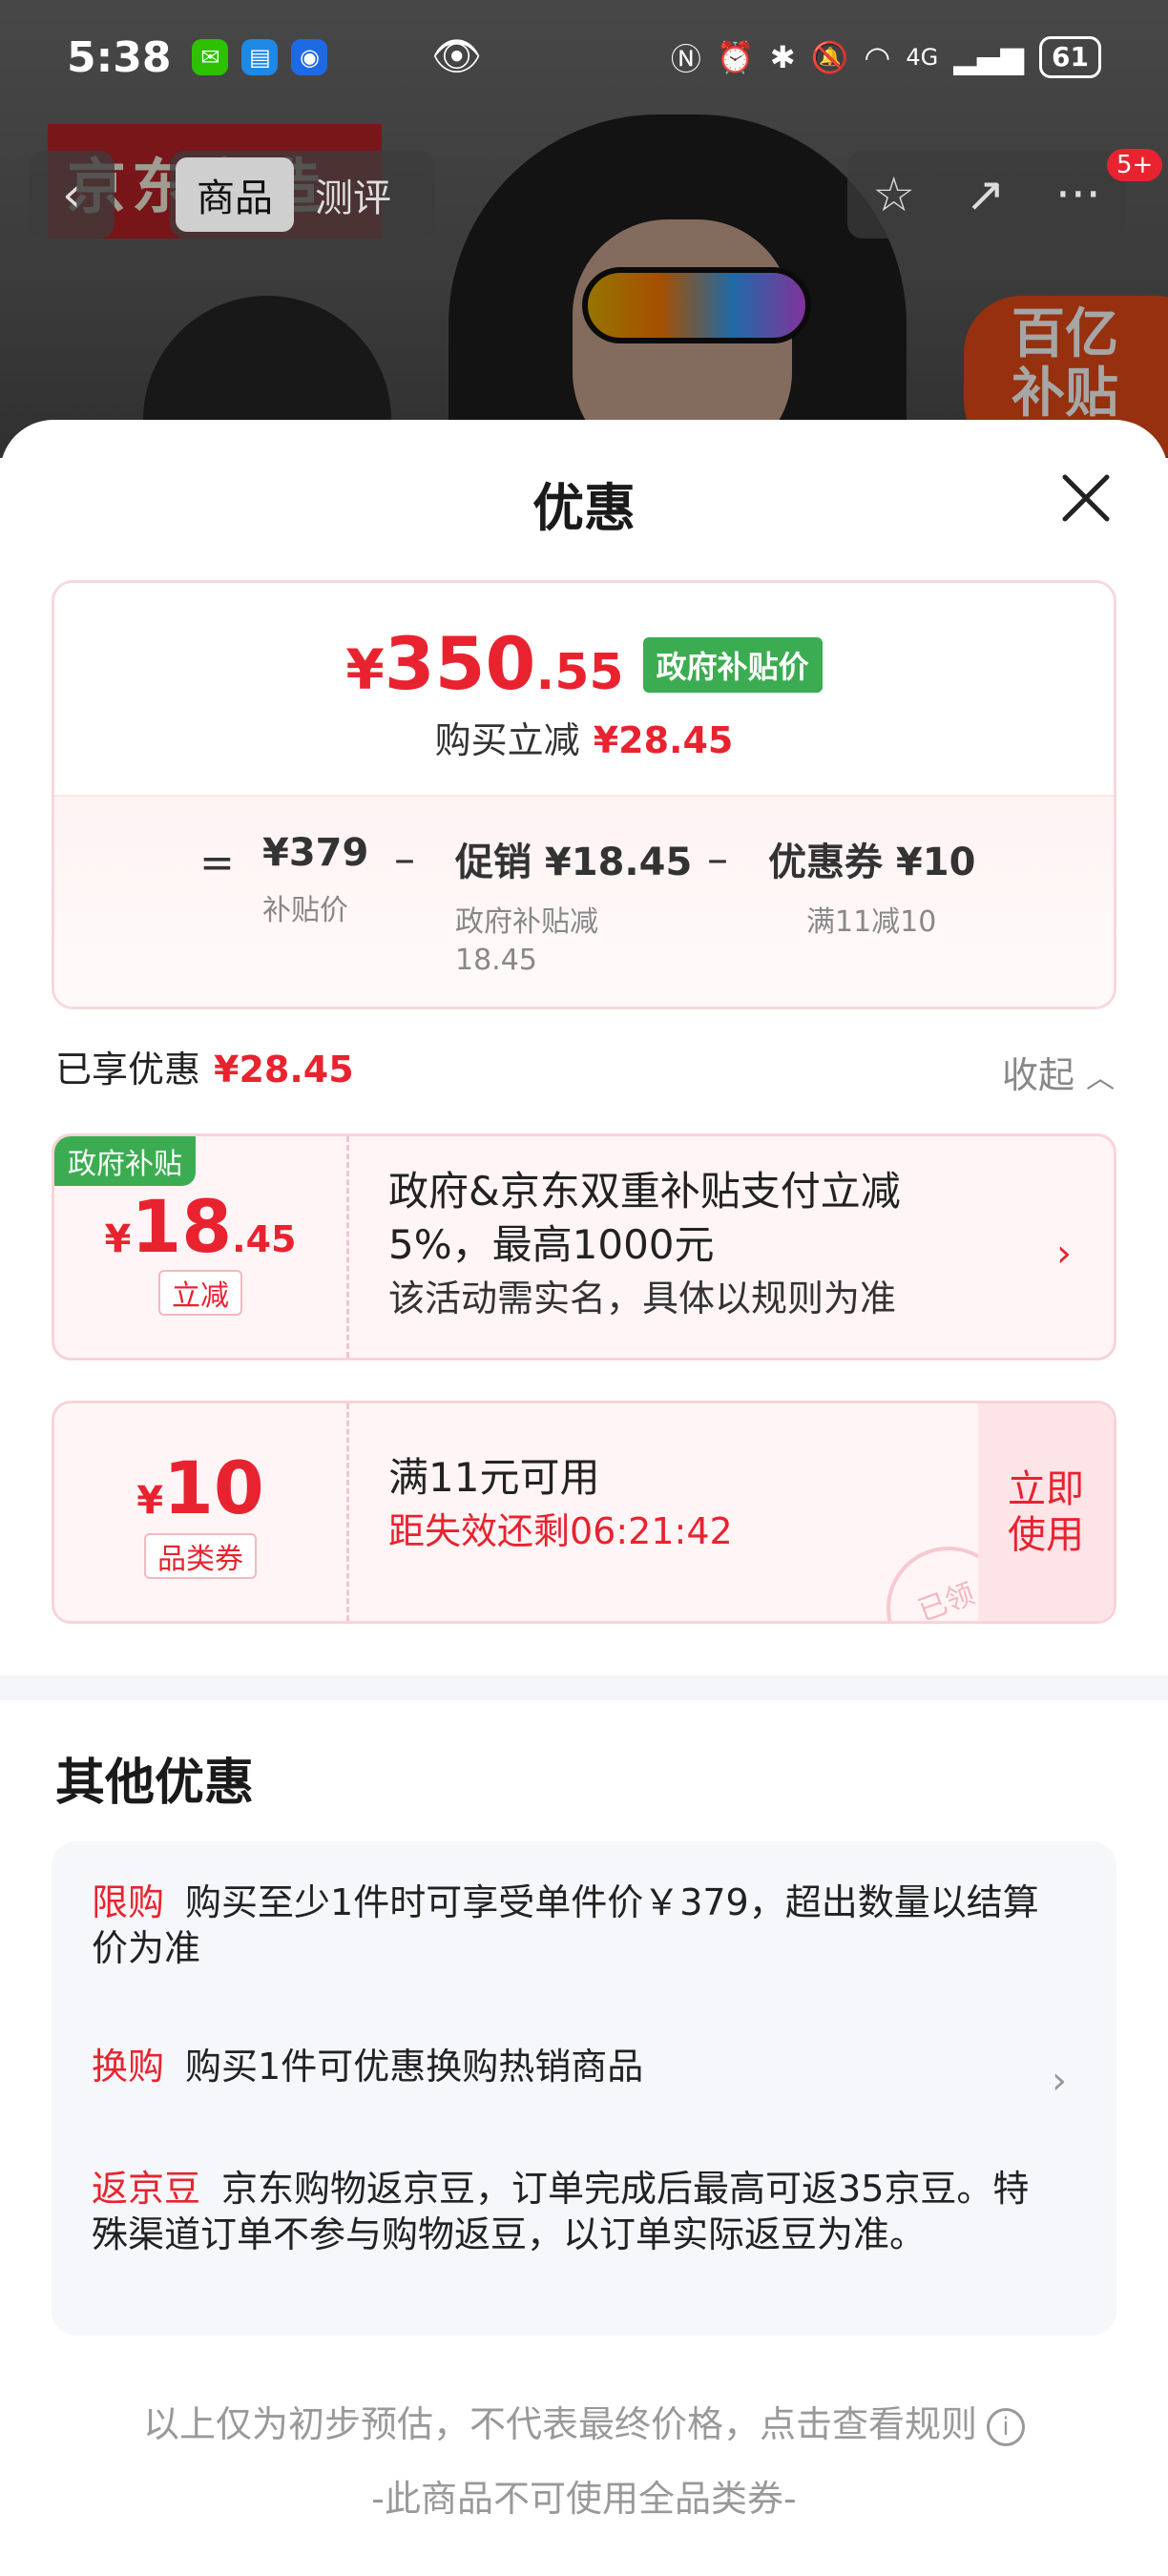 This screenshot has height=2576, width=1168. What do you see at coordinates (1086, 498) in the screenshot?
I see `close-icon` at bounding box center [1086, 498].